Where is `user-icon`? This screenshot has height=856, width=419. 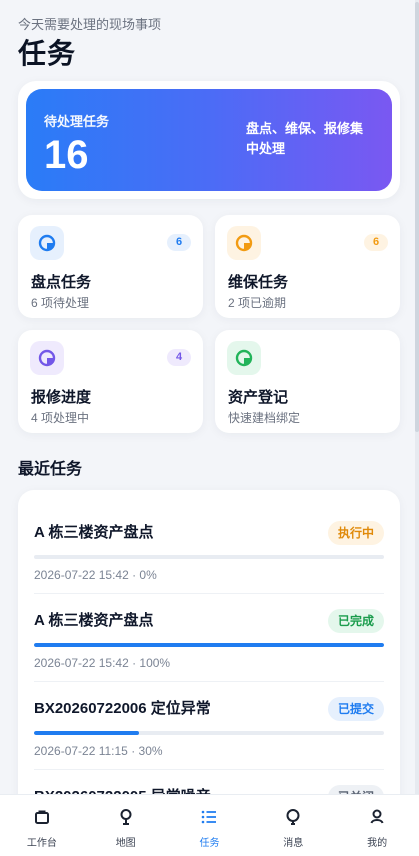
user-icon is located at coordinates (377, 816).